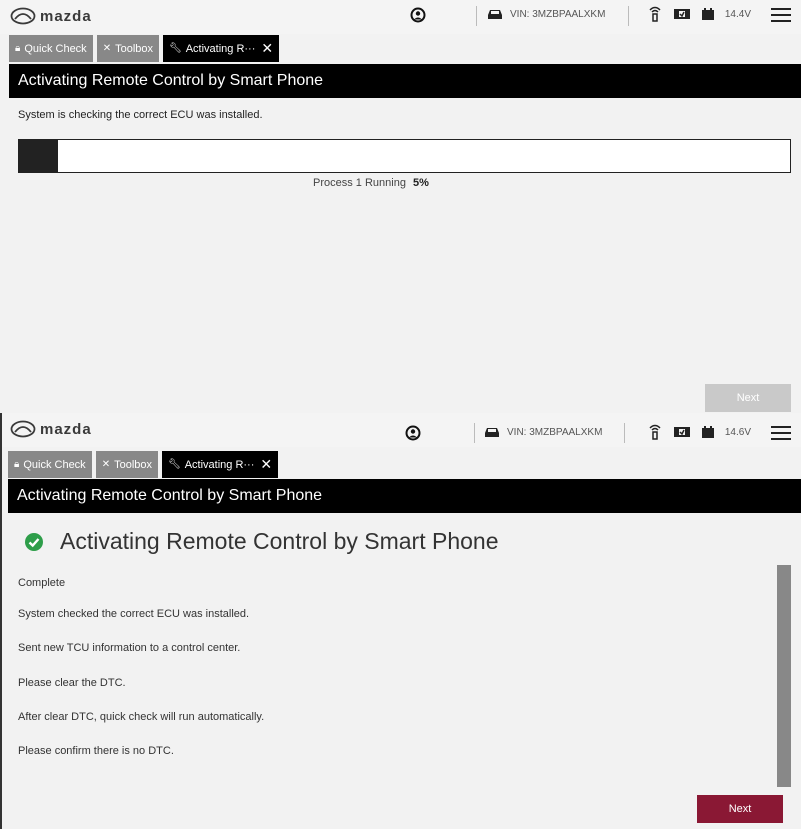 This screenshot has width=801, height=829. I want to click on progress-percent: 5%, so click(421, 183).